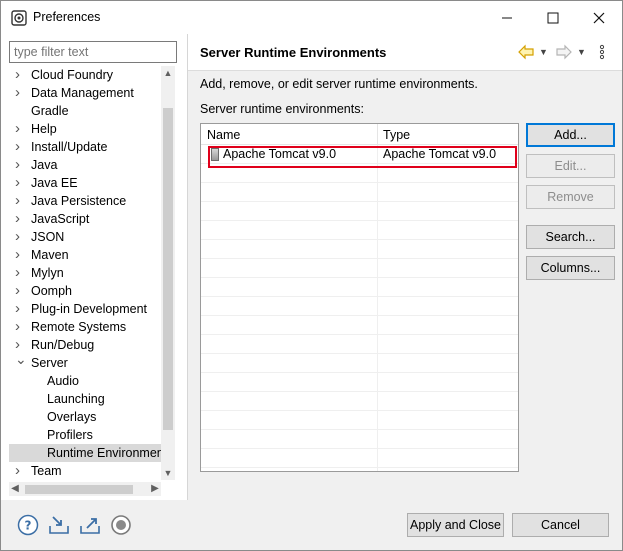  Describe the element at coordinates (85, 291) in the screenshot. I see `tree-item: › Oomph` at that location.